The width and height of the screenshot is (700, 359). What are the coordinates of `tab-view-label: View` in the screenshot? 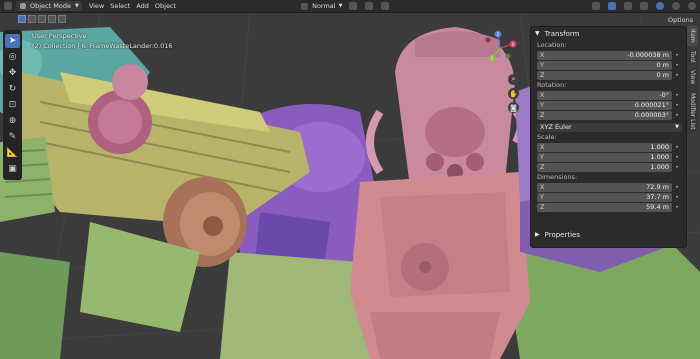 It's located at (692, 77).